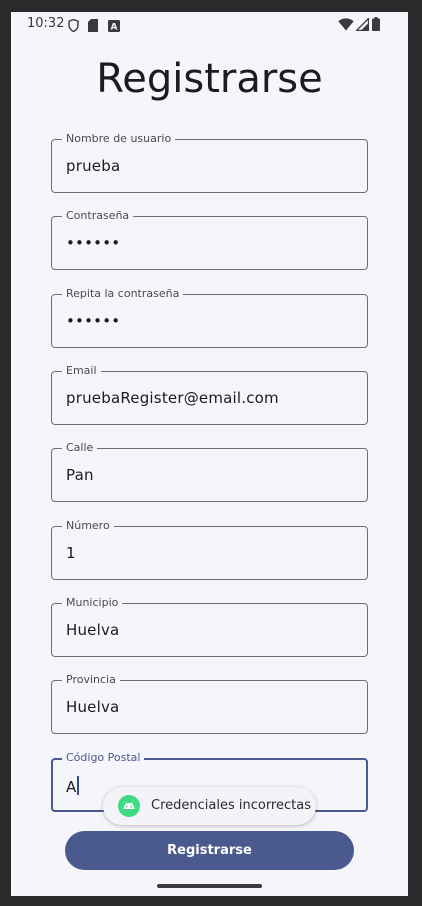 This screenshot has height=906, width=422. Describe the element at coordinates (78, 785) in the screenshot. I see `text-cursor` at that location.